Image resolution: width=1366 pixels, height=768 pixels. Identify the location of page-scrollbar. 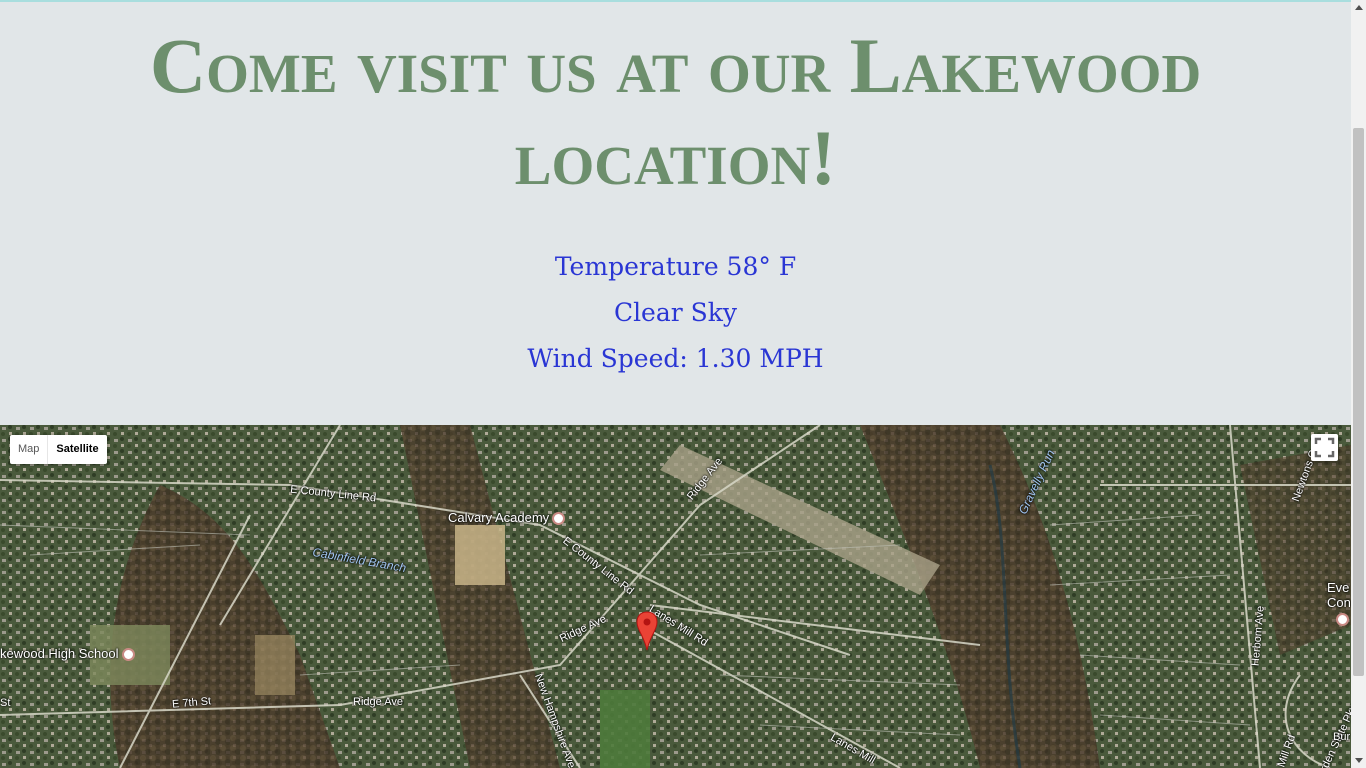
(1358, 384).